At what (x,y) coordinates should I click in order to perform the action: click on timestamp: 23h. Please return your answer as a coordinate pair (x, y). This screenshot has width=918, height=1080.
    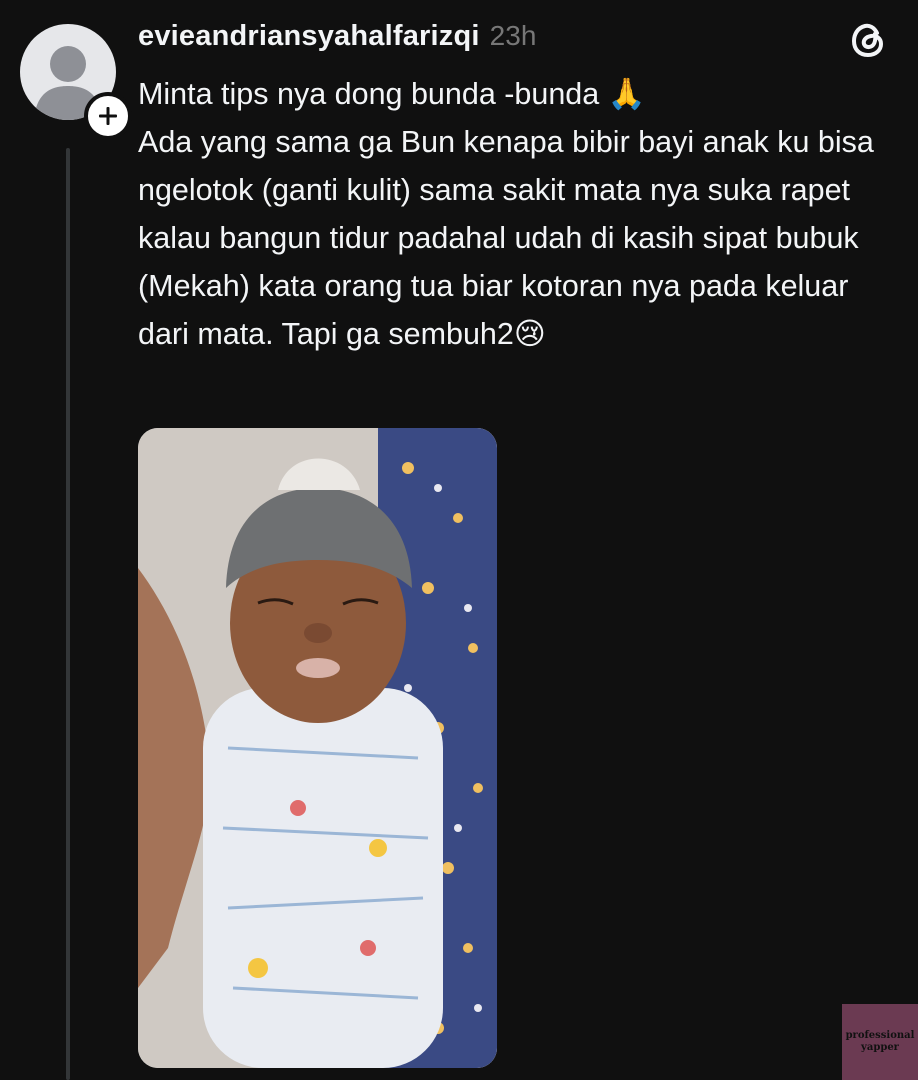
    Looking at the image, I should click on (513, 35).